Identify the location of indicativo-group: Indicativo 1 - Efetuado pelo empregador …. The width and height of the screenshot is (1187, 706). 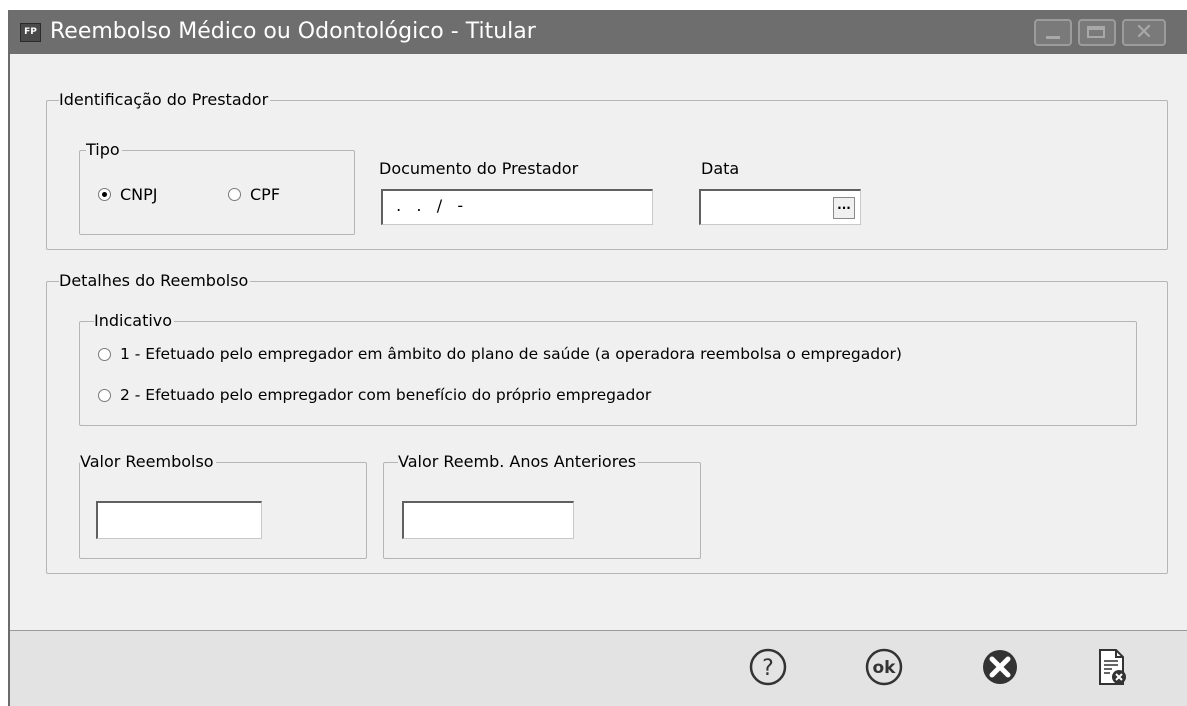
(608, 368).